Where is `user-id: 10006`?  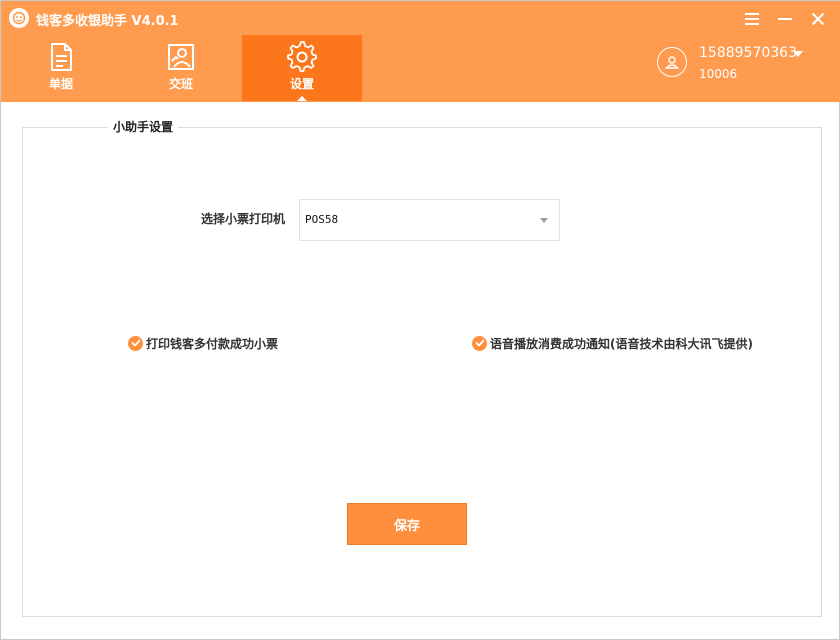
user-id: 10006 is located at coordinates (718, 74).